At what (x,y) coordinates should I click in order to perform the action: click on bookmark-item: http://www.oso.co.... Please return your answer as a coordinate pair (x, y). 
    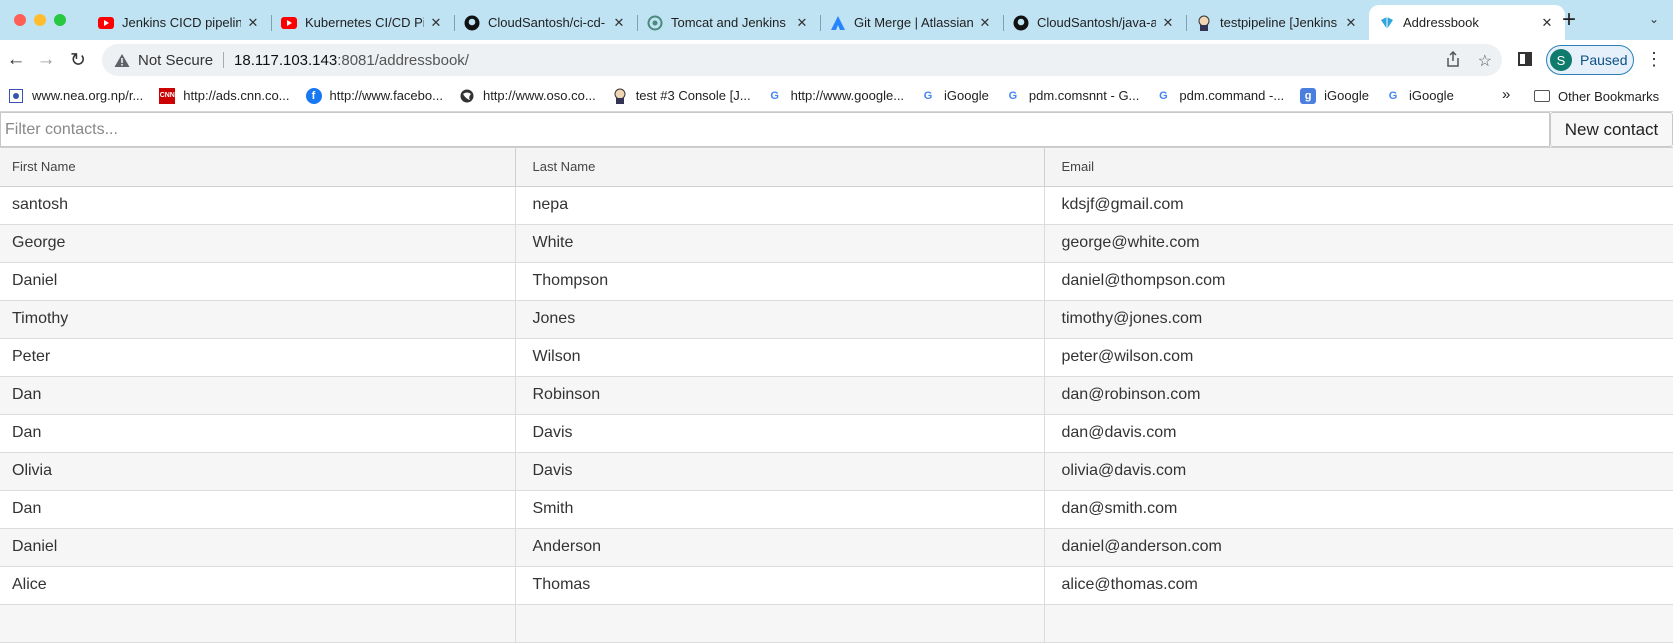
    Looking at the image, I should click on (527, 96).